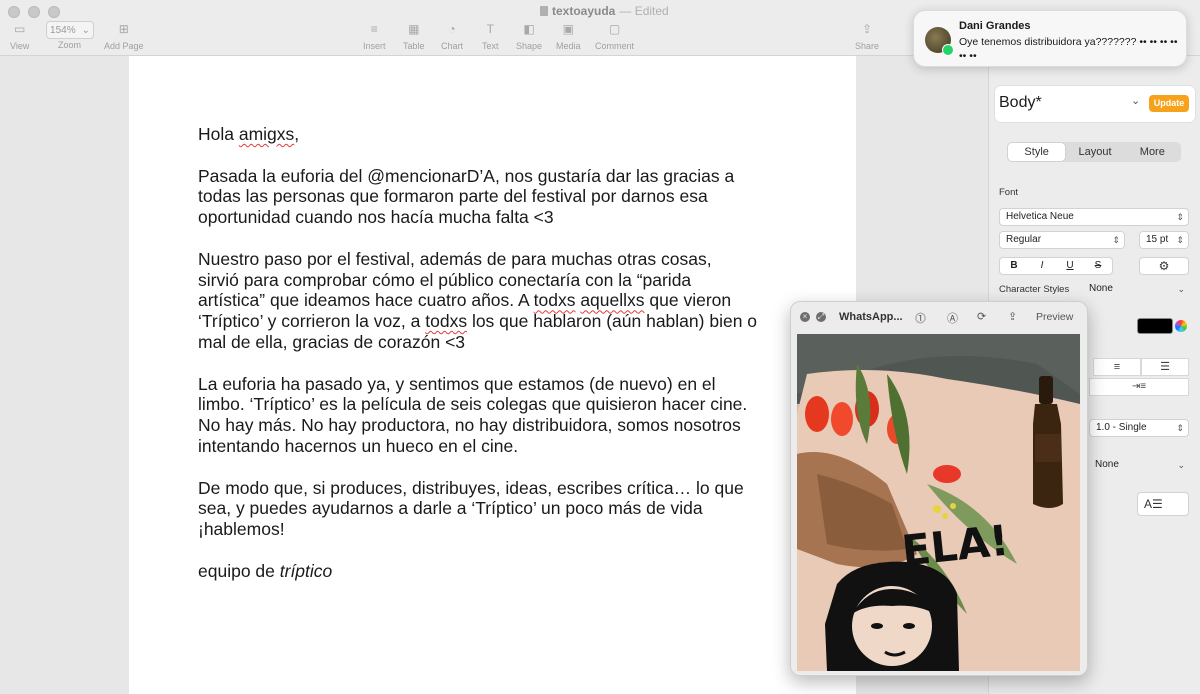 The height and width of the screenshot is (694, 1200). I want to click on font-size-field: 15 pt ⇕, so click(1164, 240).